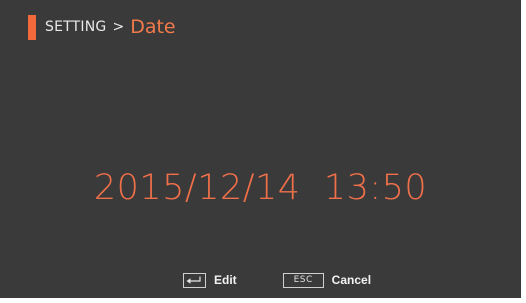  What do you see at coordinates (210, 280) in the screenshot?
I see `edit-hint: Edit` at bounding box center [210, 280].